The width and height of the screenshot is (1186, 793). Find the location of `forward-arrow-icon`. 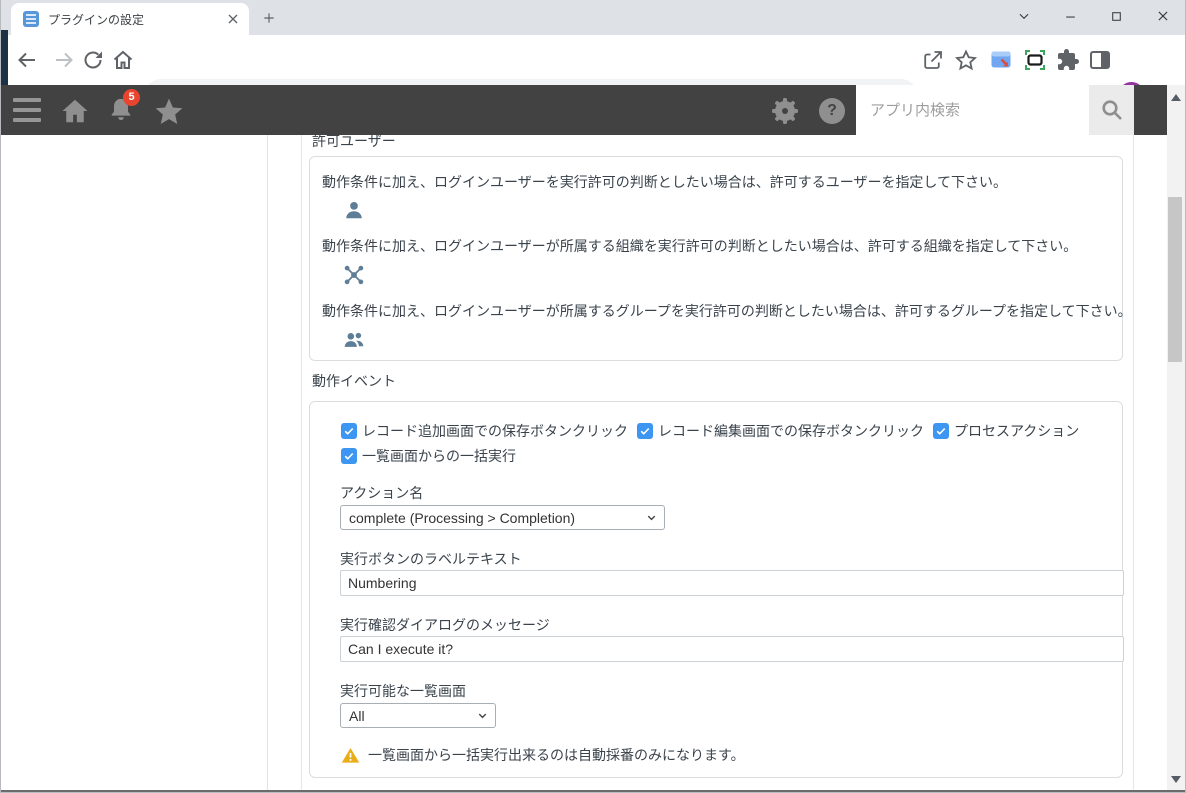

forward-arrow-icon is located at coordinates (64, 60).